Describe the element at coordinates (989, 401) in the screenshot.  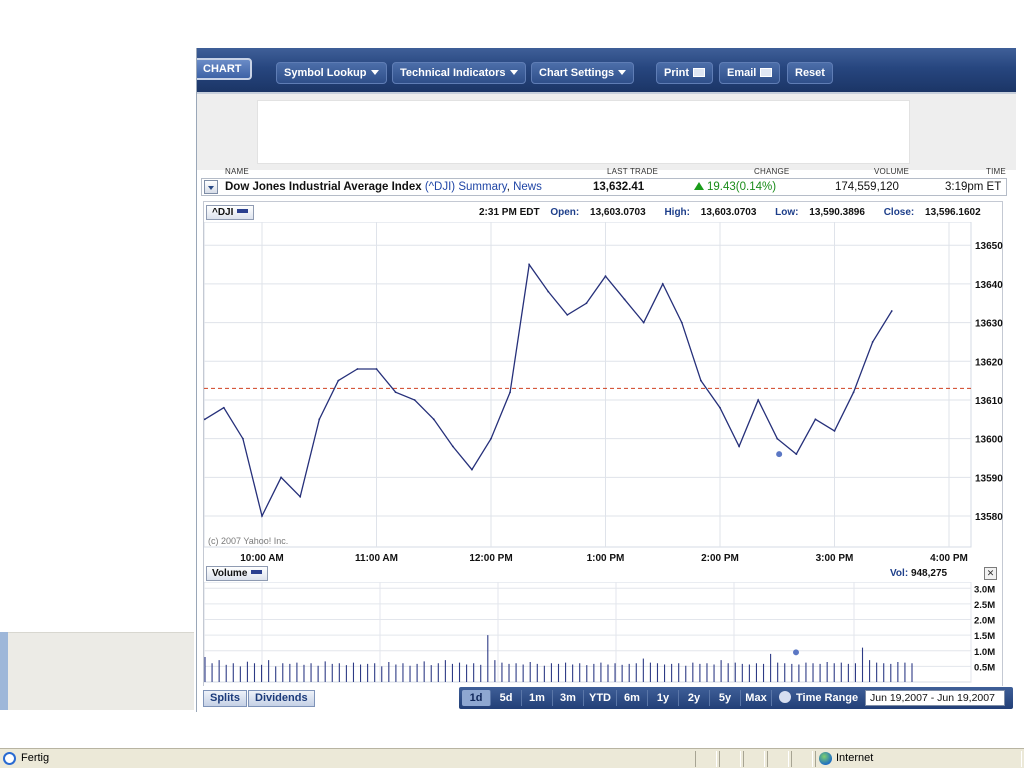
I see `y-tick-label: 13610` at that location.